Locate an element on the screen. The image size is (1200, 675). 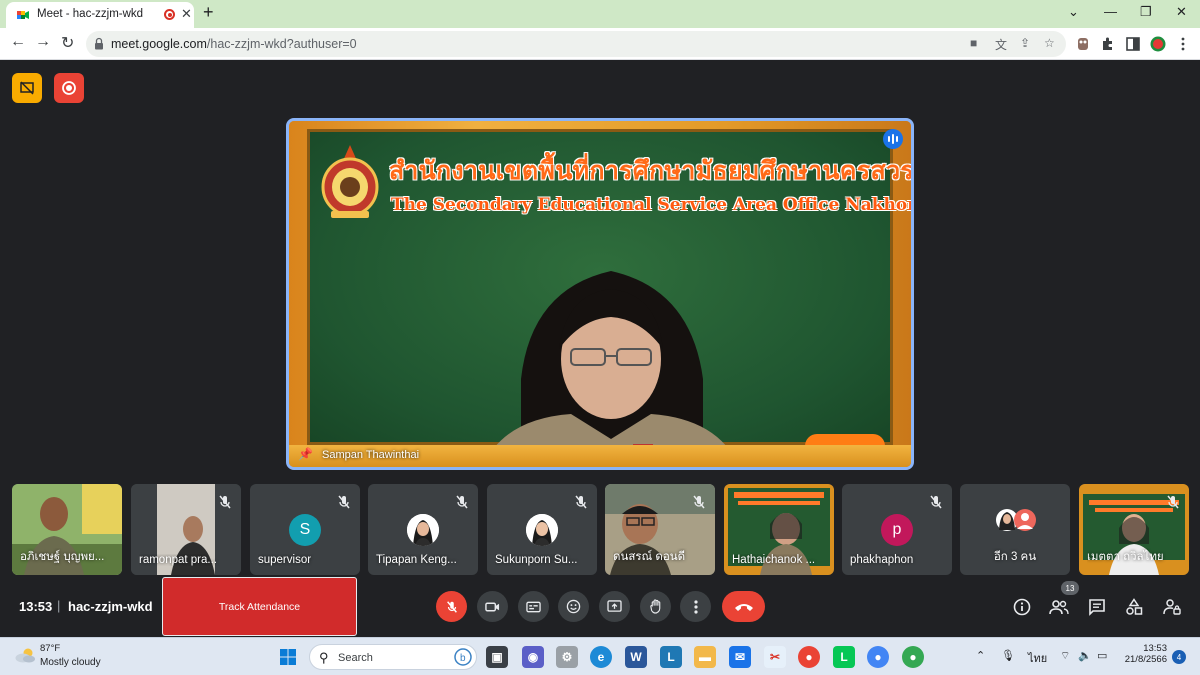
more-options-button is located at coordinates (695, 606).